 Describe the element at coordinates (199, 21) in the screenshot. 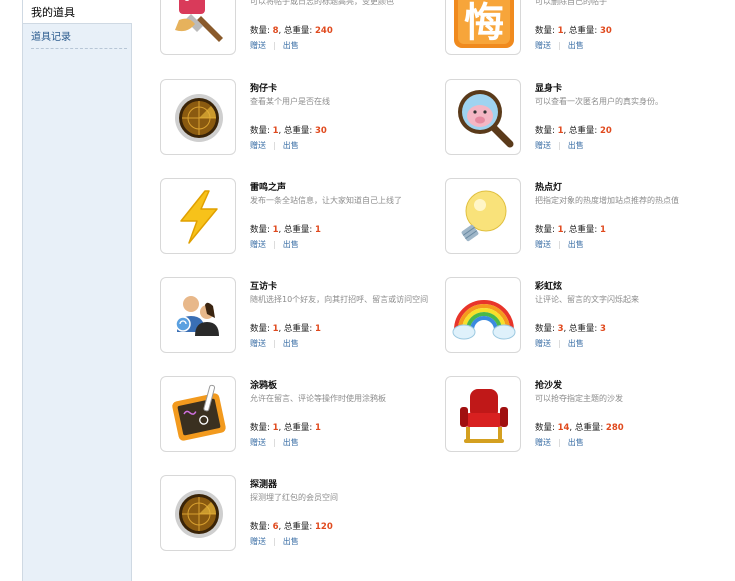

I see `paint-brush-icon` at that location.